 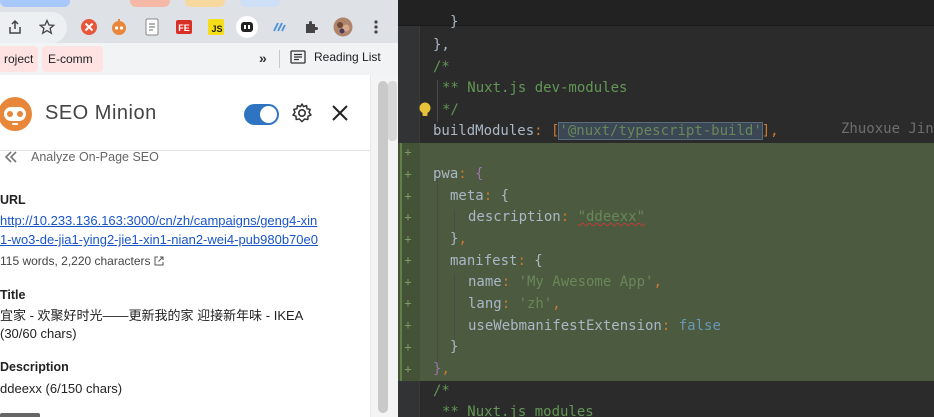 I want to click on lang-key: lang, so click(x=485, y=304).